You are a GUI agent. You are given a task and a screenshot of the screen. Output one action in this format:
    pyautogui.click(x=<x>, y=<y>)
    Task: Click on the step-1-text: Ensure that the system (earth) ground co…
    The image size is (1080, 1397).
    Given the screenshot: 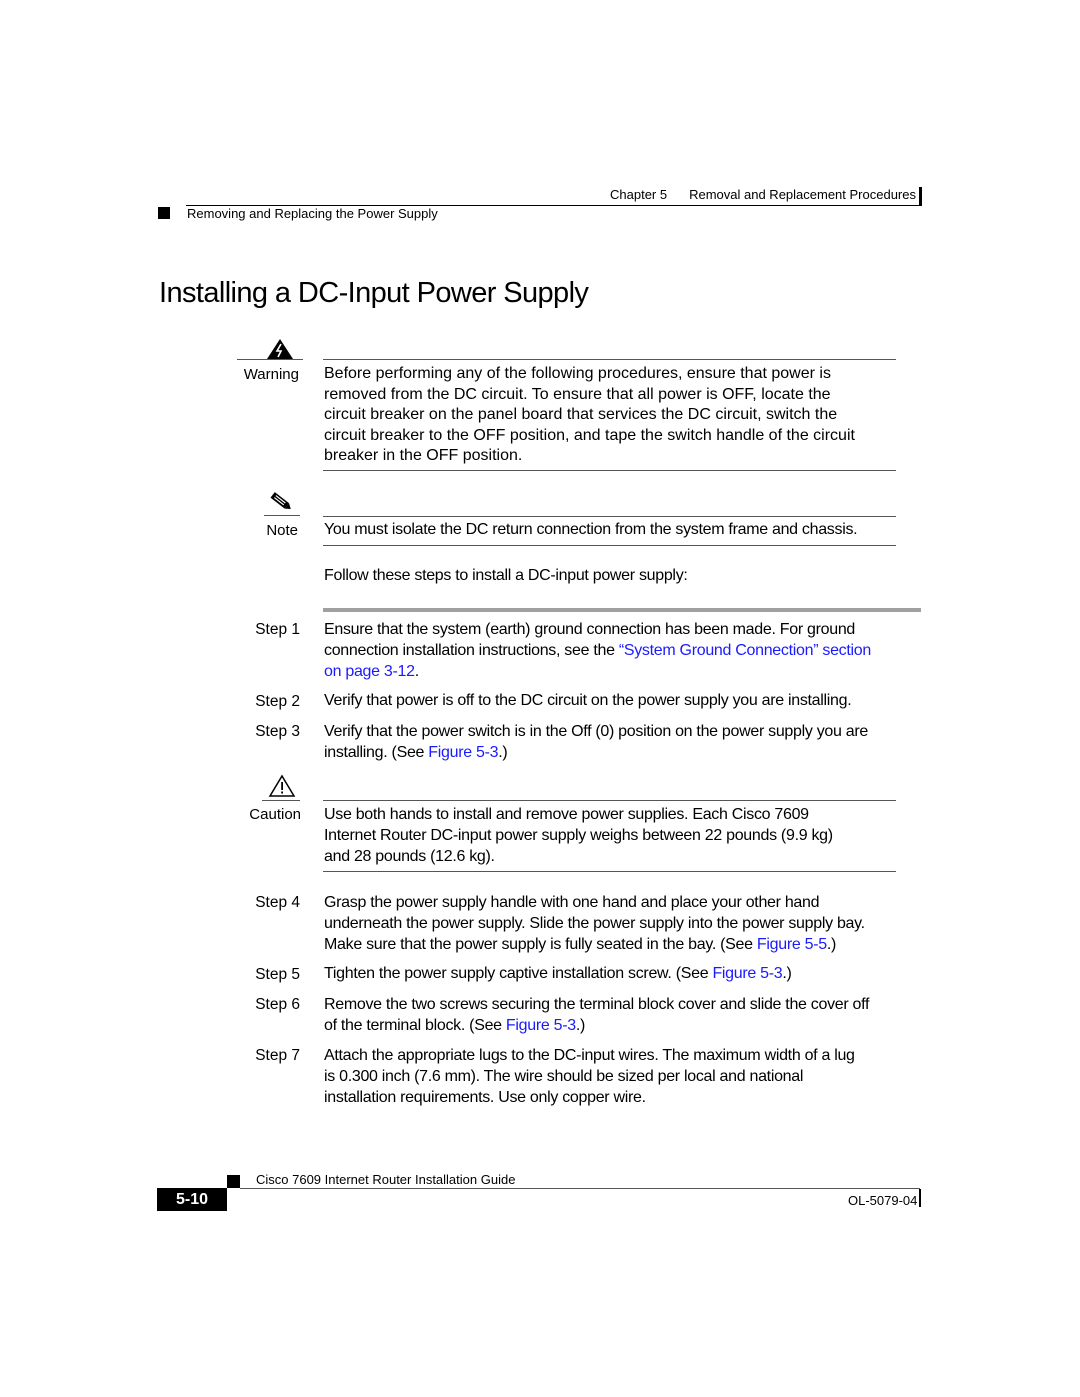 What is the action you would take?
    pyautogui.click(x=629, y=650)
    